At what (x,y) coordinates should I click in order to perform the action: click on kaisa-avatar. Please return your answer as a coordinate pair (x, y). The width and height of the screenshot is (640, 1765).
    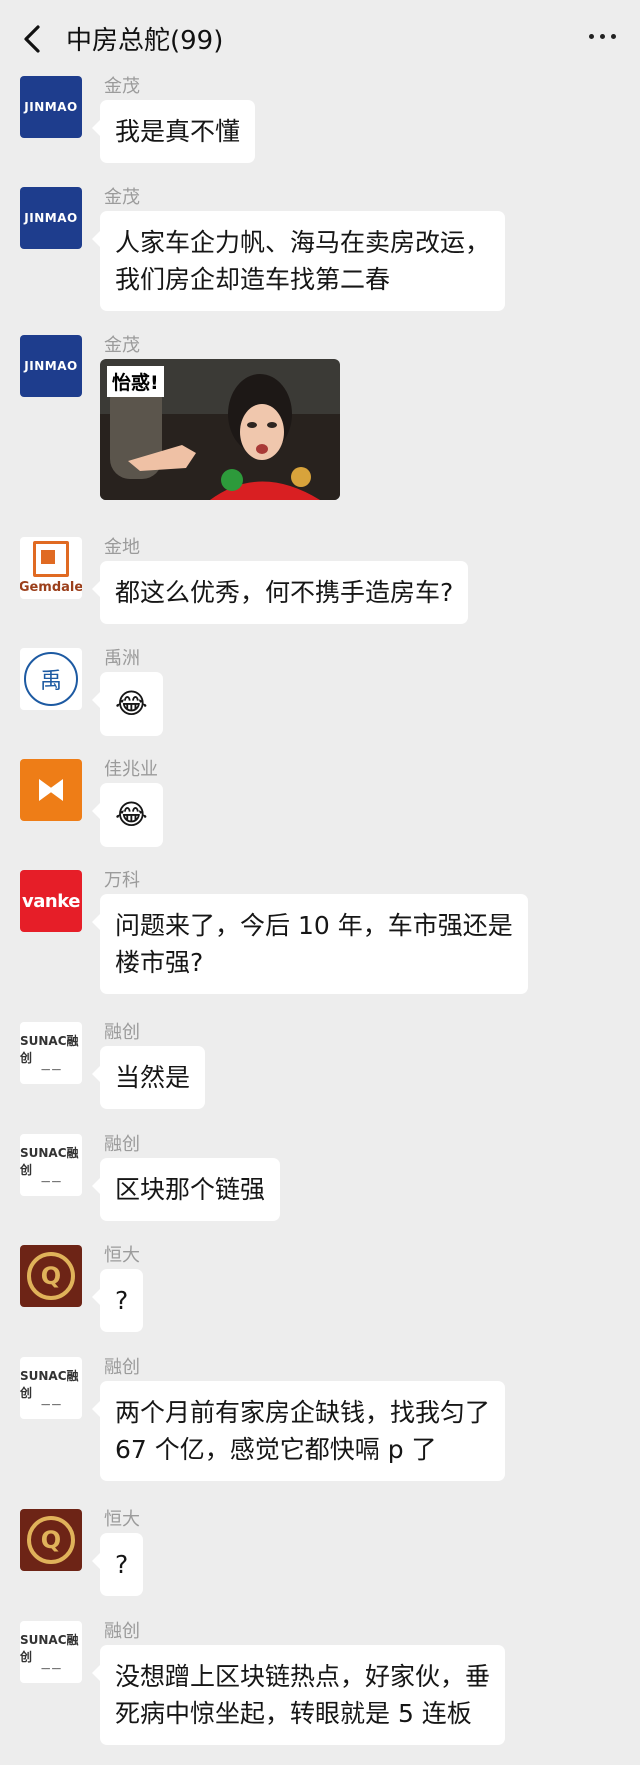
    Looking at the image, I should click on (51, 790).